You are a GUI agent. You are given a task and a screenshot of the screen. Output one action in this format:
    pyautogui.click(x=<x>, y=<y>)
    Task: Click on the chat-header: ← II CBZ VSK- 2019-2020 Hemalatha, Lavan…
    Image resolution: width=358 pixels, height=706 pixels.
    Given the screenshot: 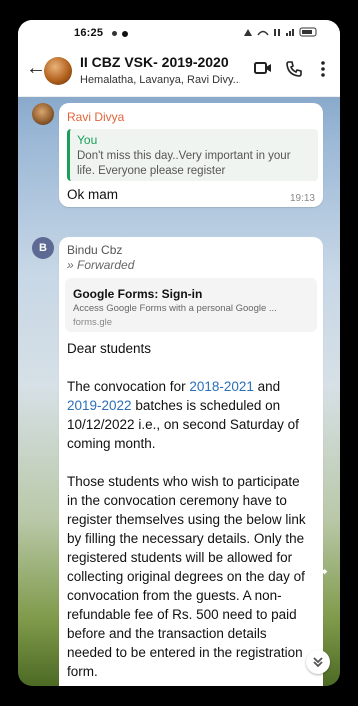 What is the action you would take?
    pyautogui.click(x=179, y=71)
    